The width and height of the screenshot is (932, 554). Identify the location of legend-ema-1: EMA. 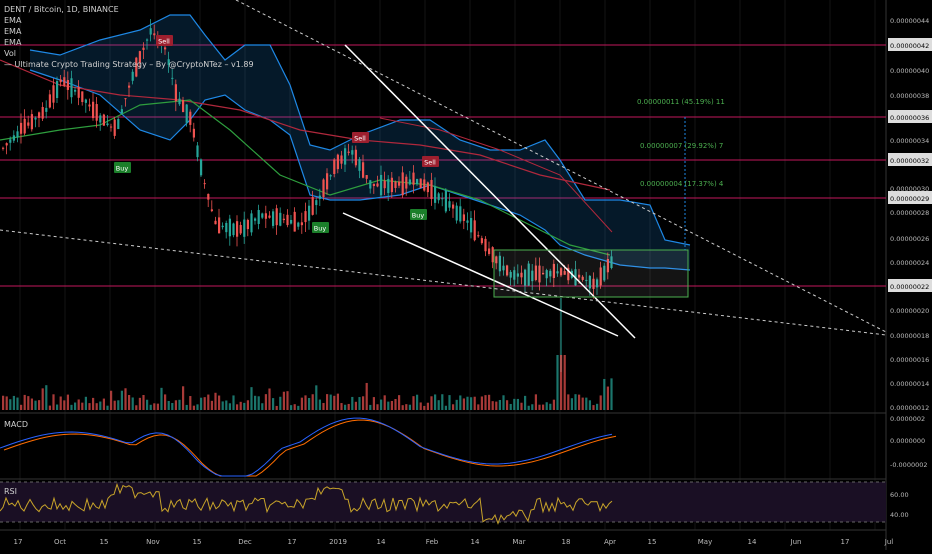
(129, 20).